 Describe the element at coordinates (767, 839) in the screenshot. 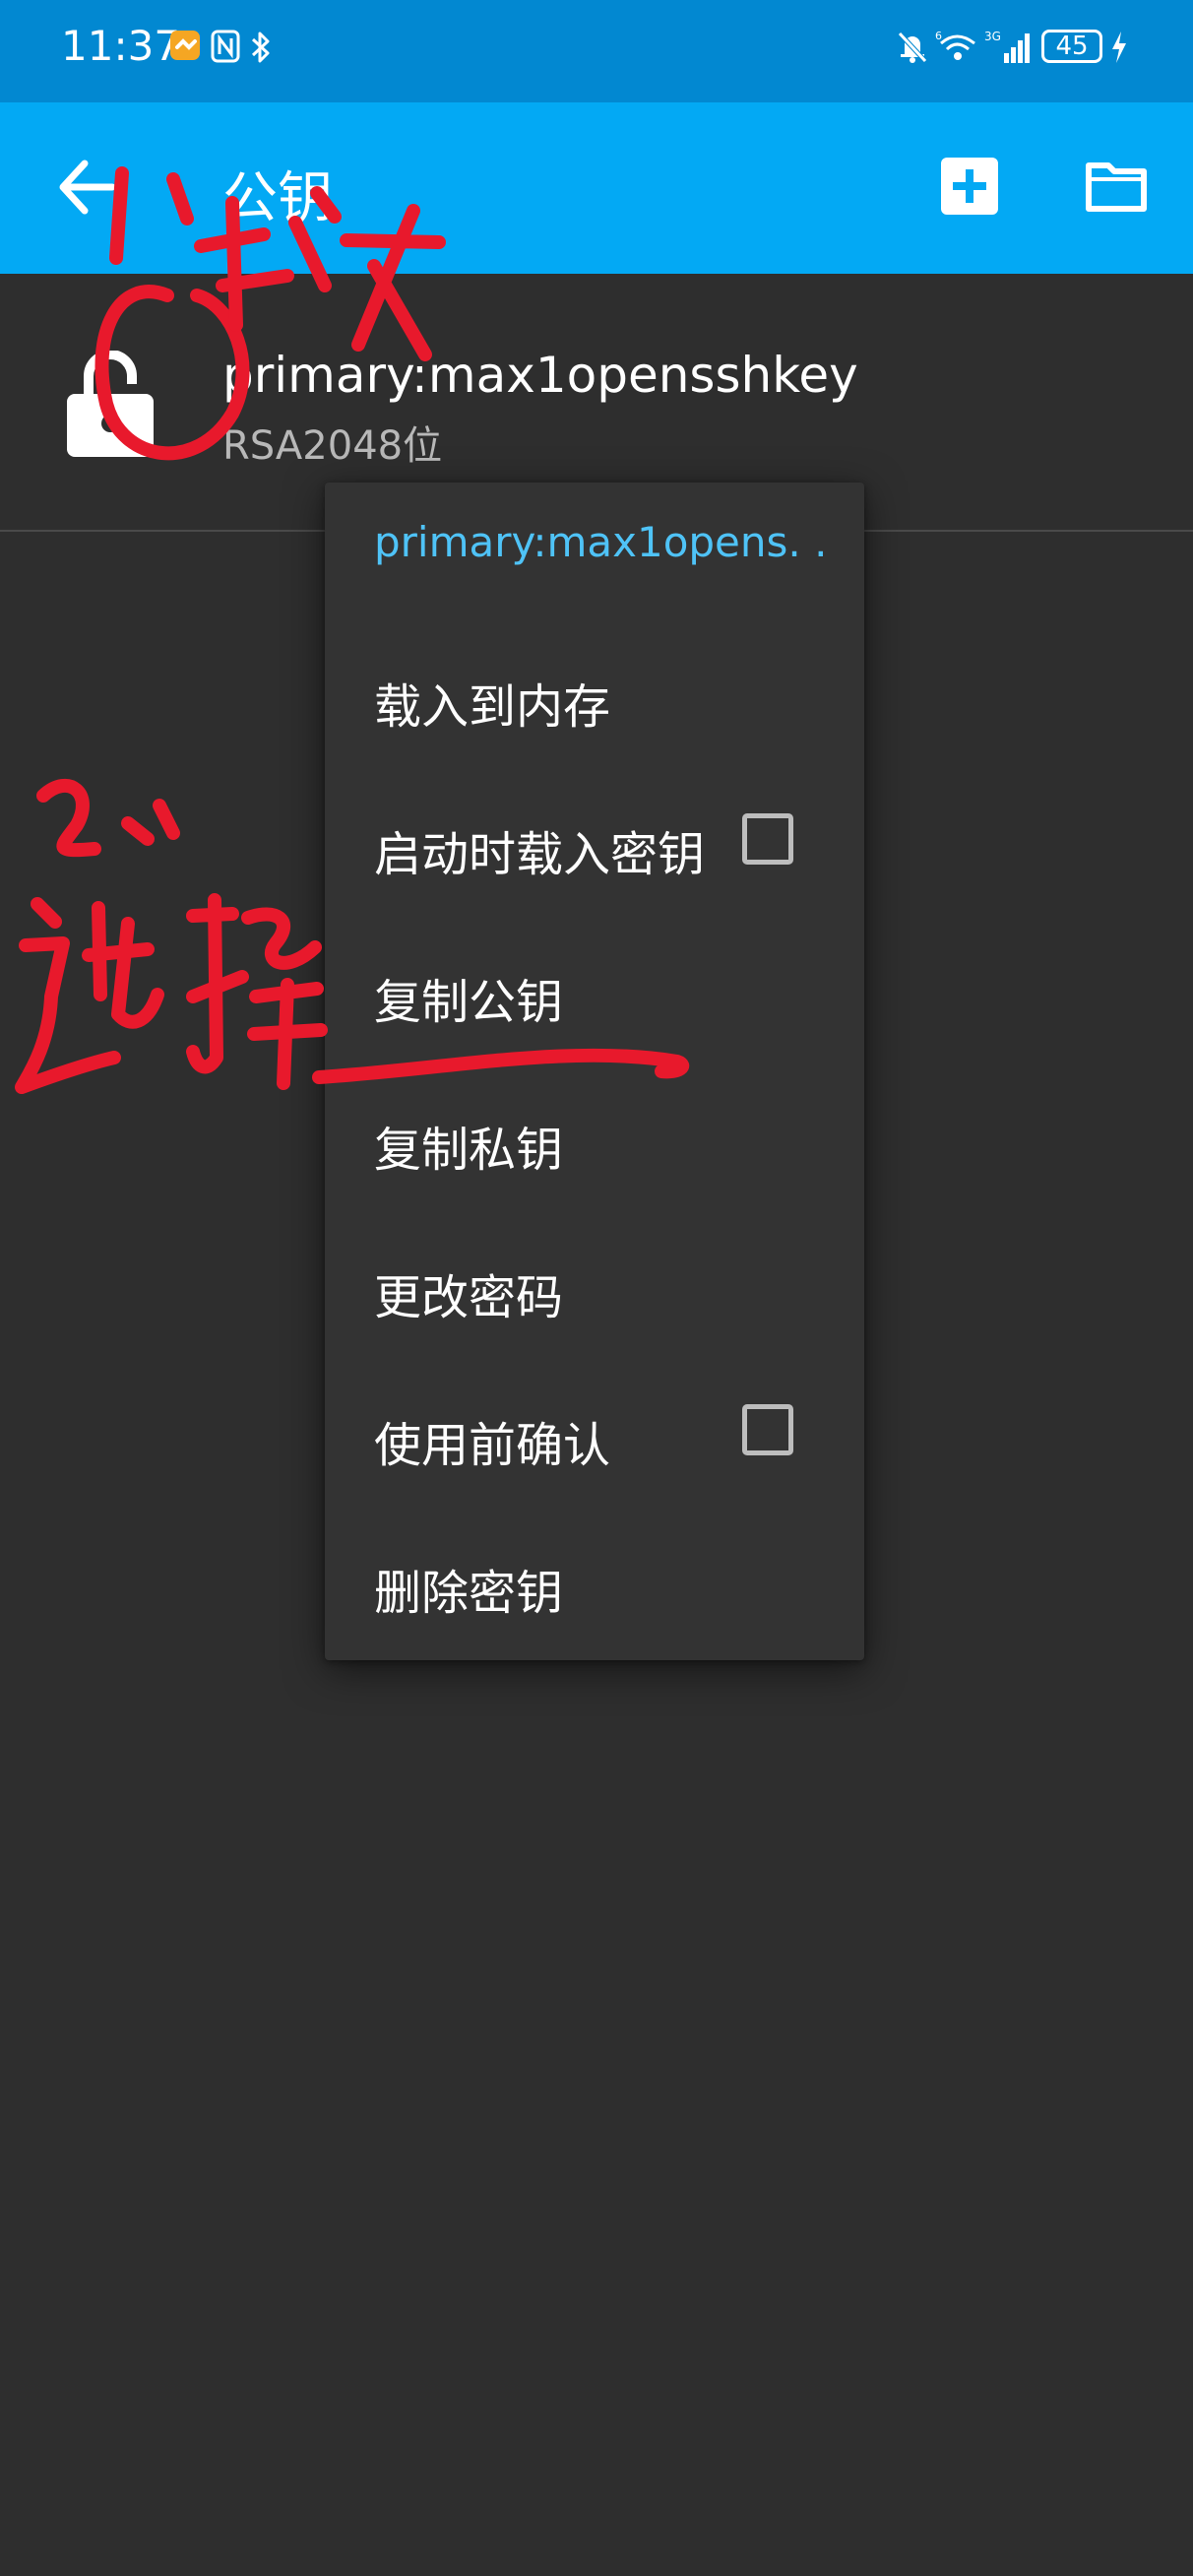

I see `load-on-startup-checkbox` at that location.